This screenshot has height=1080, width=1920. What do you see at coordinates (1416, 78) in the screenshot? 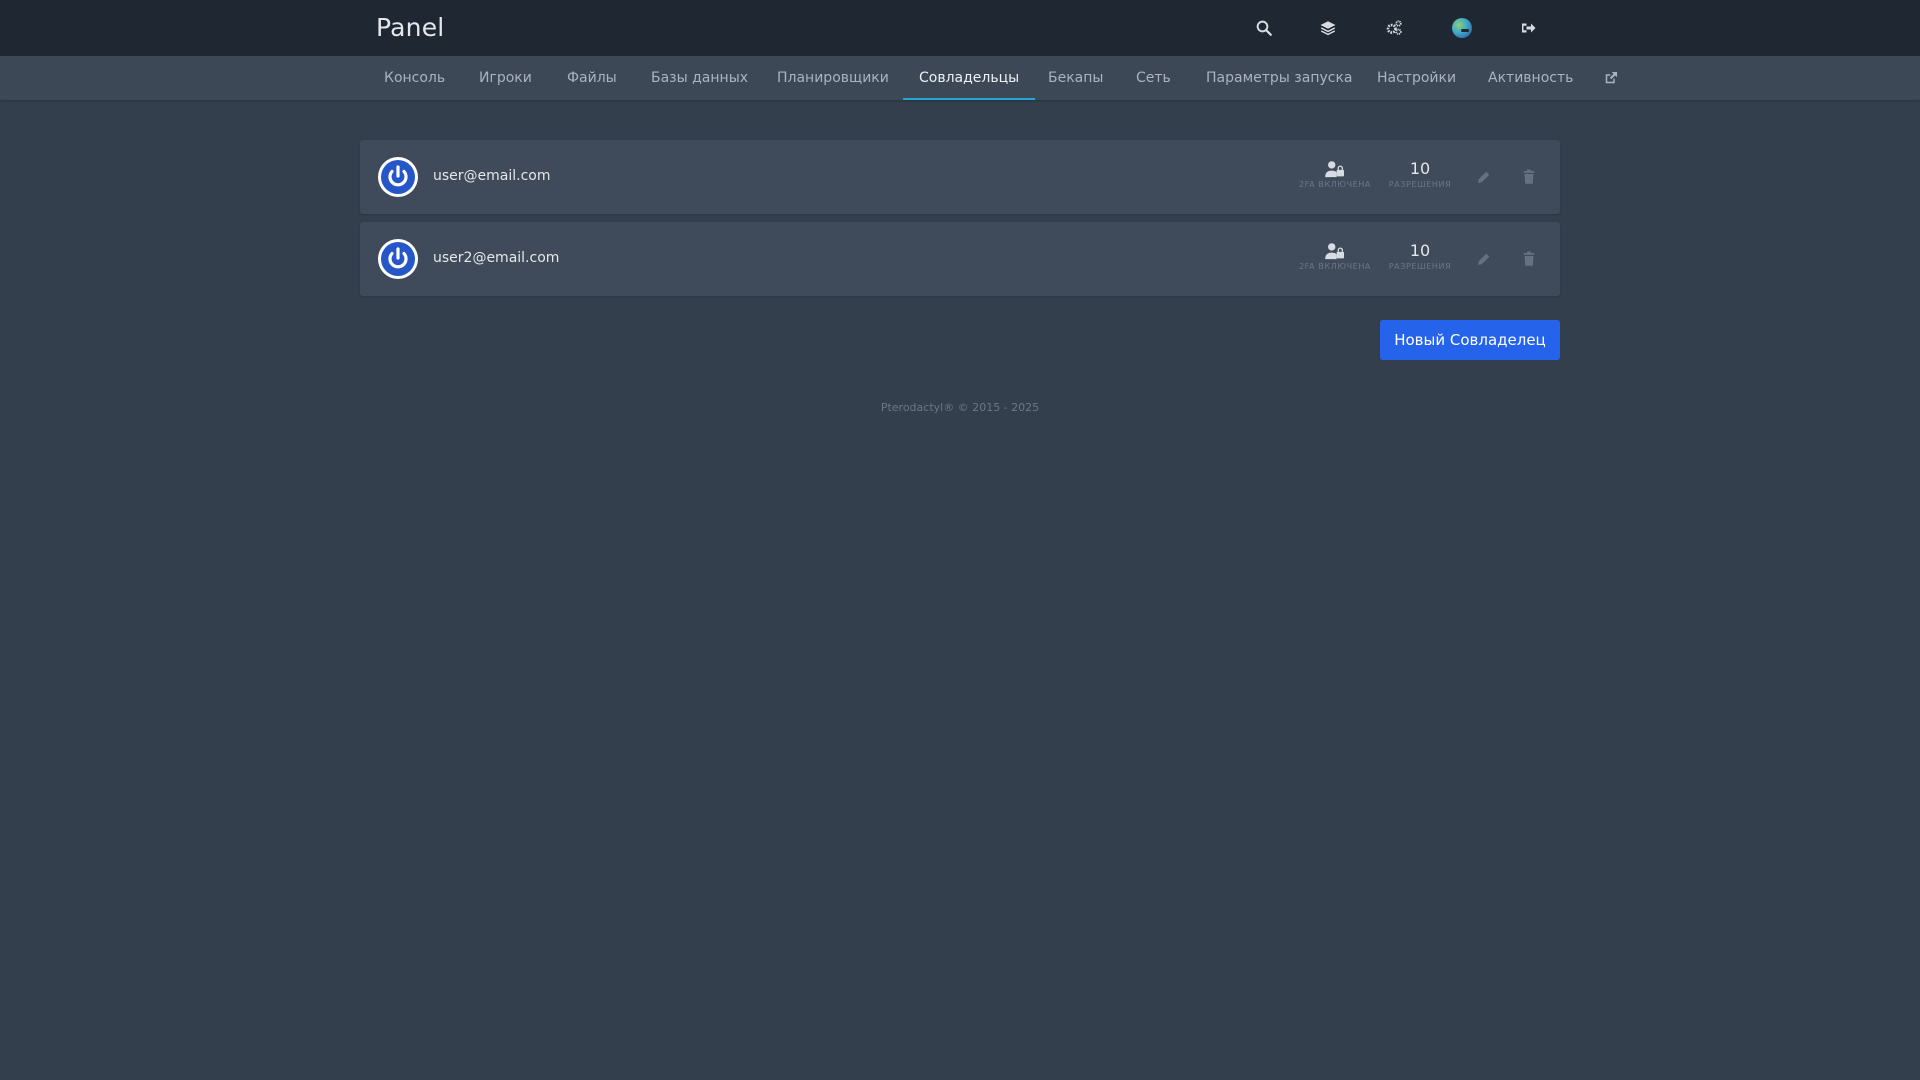
I see `tab-settings: Настройки` at bounding box center [1416, 78].